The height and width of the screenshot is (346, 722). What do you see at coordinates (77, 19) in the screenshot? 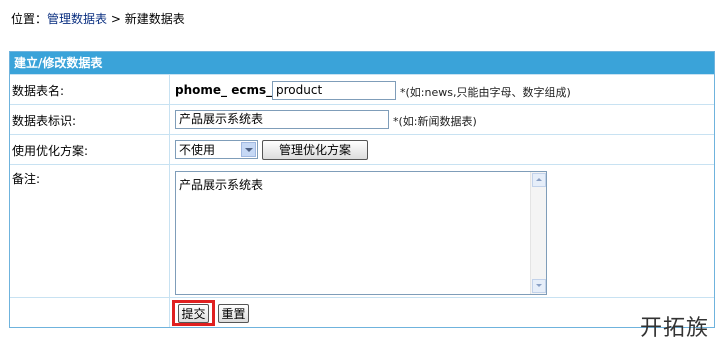
I see `breadcrumb-link-manage-tables: 管理数据表` at bounding box center [77, 19].